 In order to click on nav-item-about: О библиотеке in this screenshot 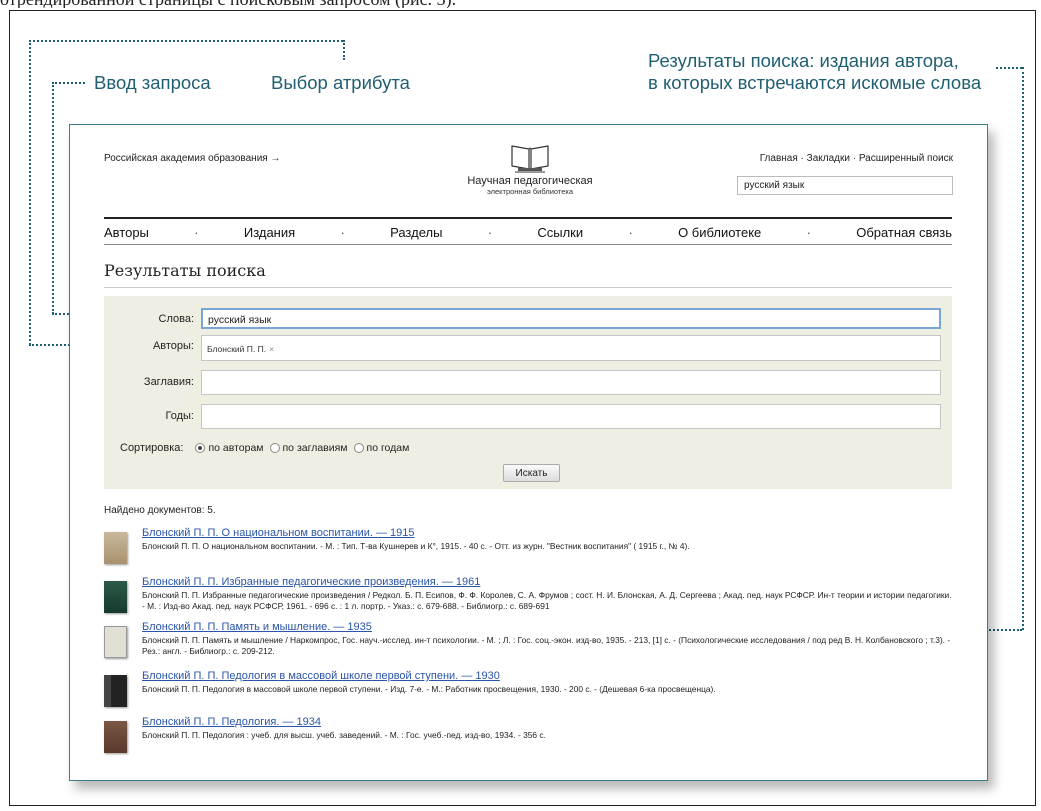, I will do `click(719, 232)`.